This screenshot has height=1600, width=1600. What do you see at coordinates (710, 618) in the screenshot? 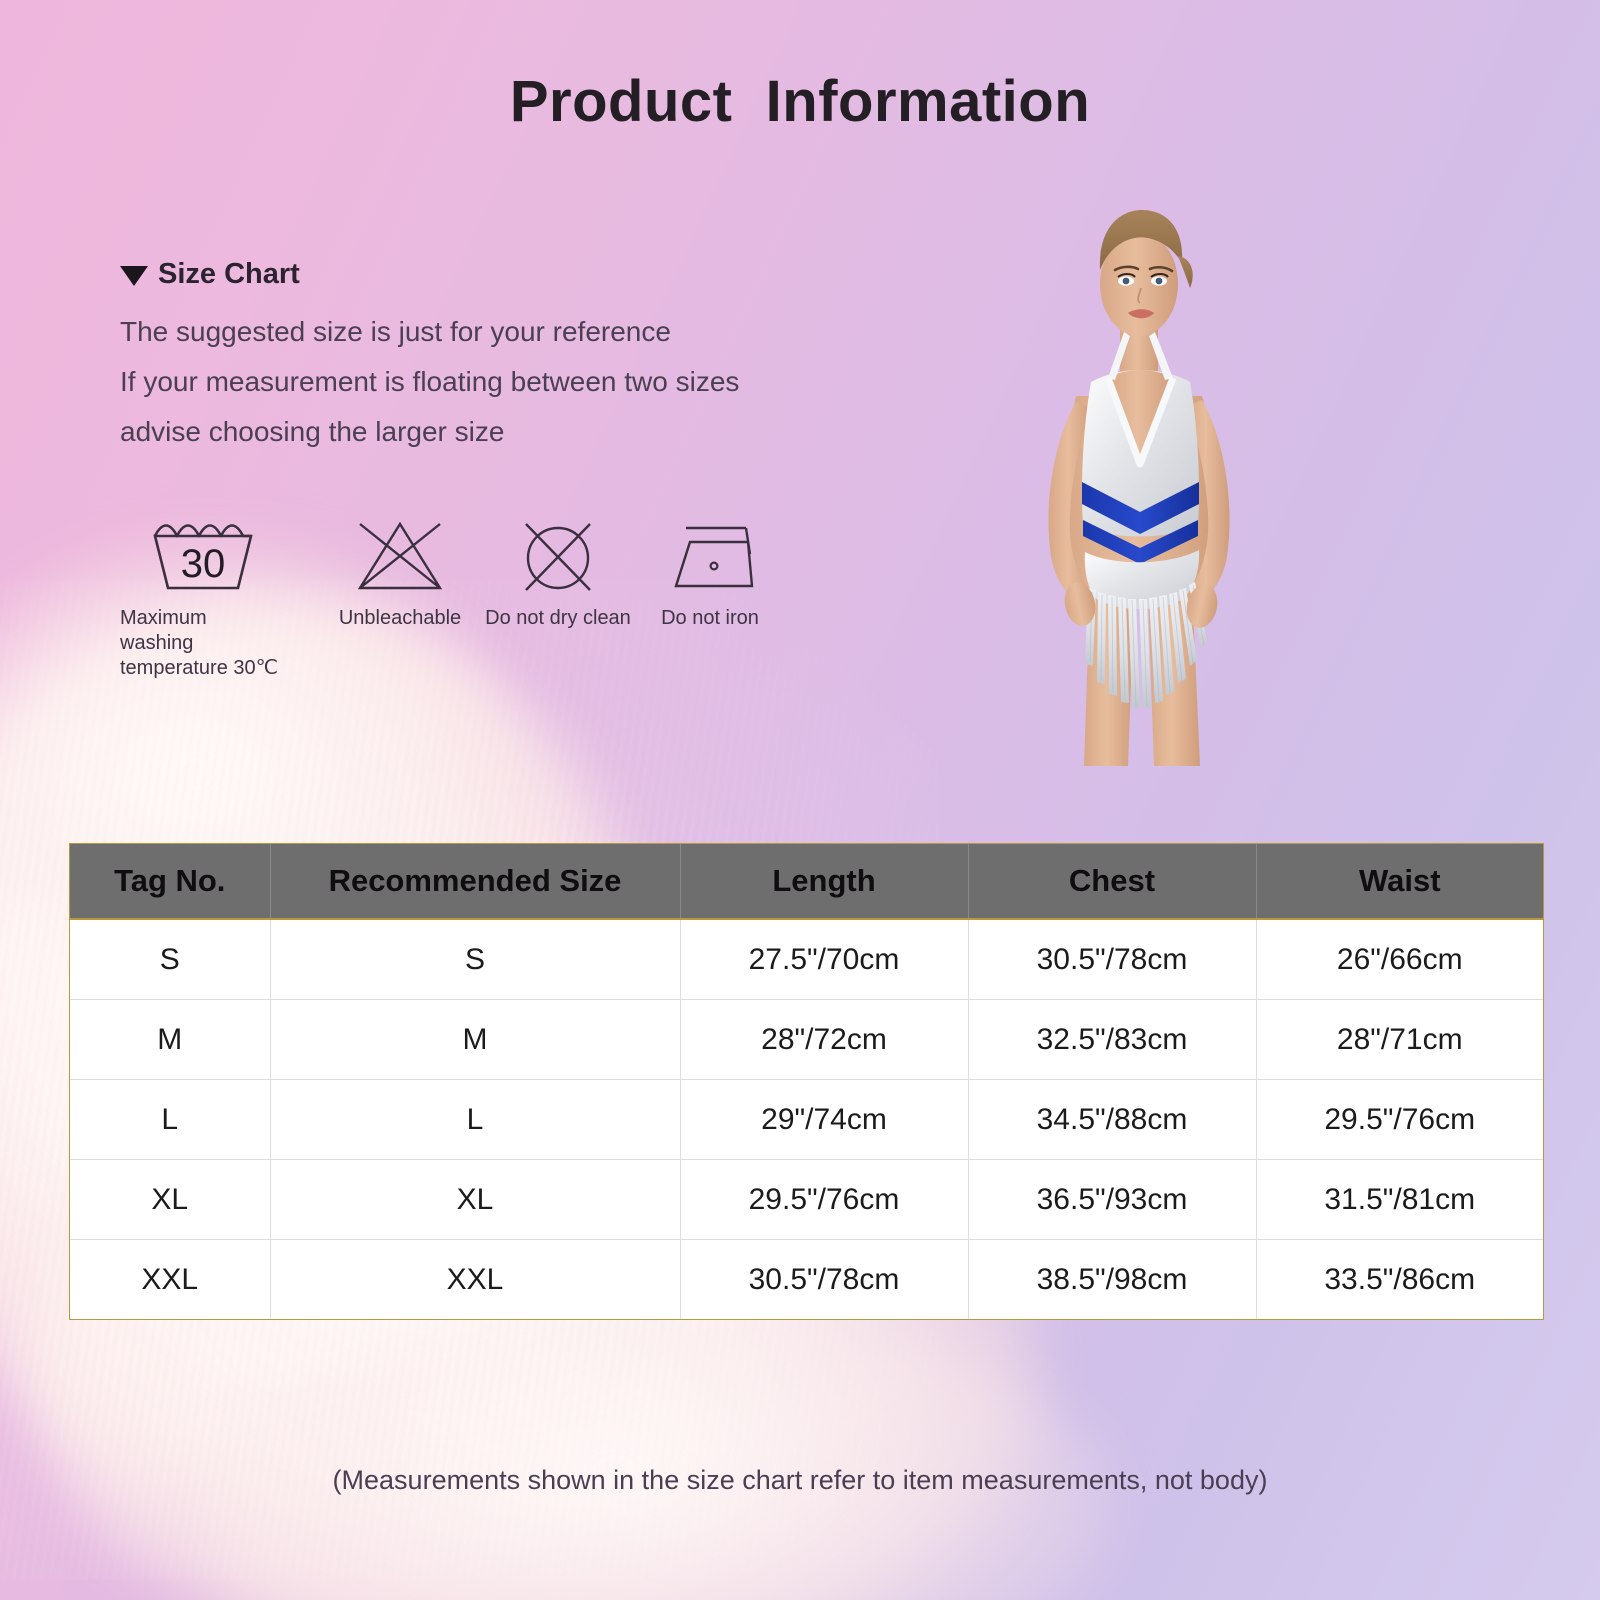
I see `care-label-iron: Do not iron` at bounding box center [710, 618].